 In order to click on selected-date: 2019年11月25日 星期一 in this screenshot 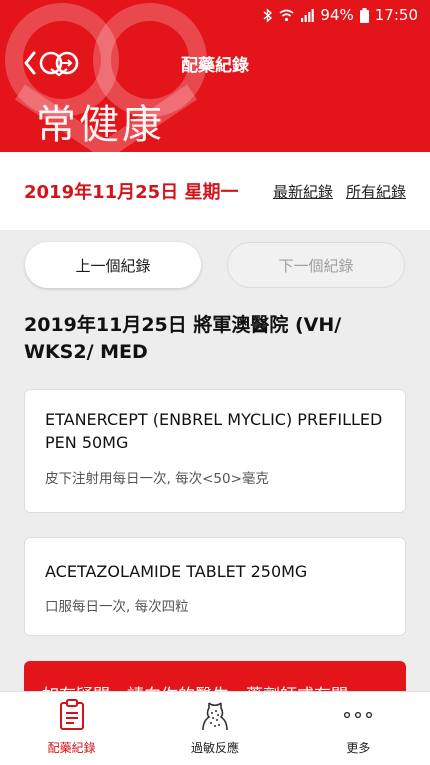, I will do `click(131, 192)`.